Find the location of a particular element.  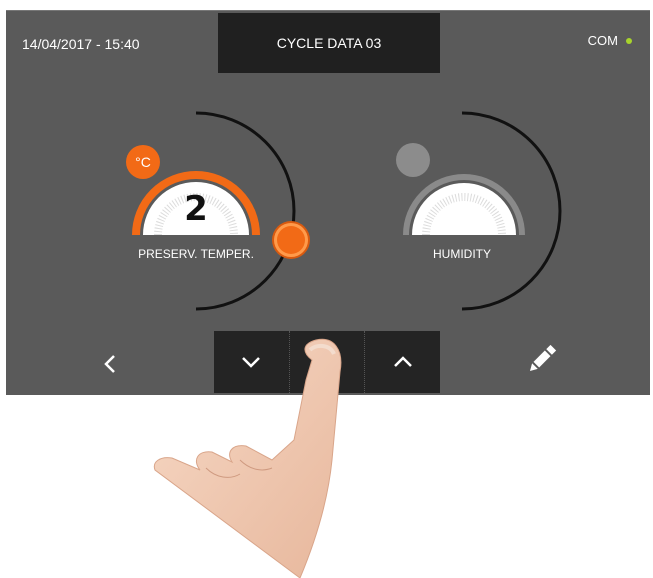

pointing-hand-illustration is located at coordinates (247, 458).